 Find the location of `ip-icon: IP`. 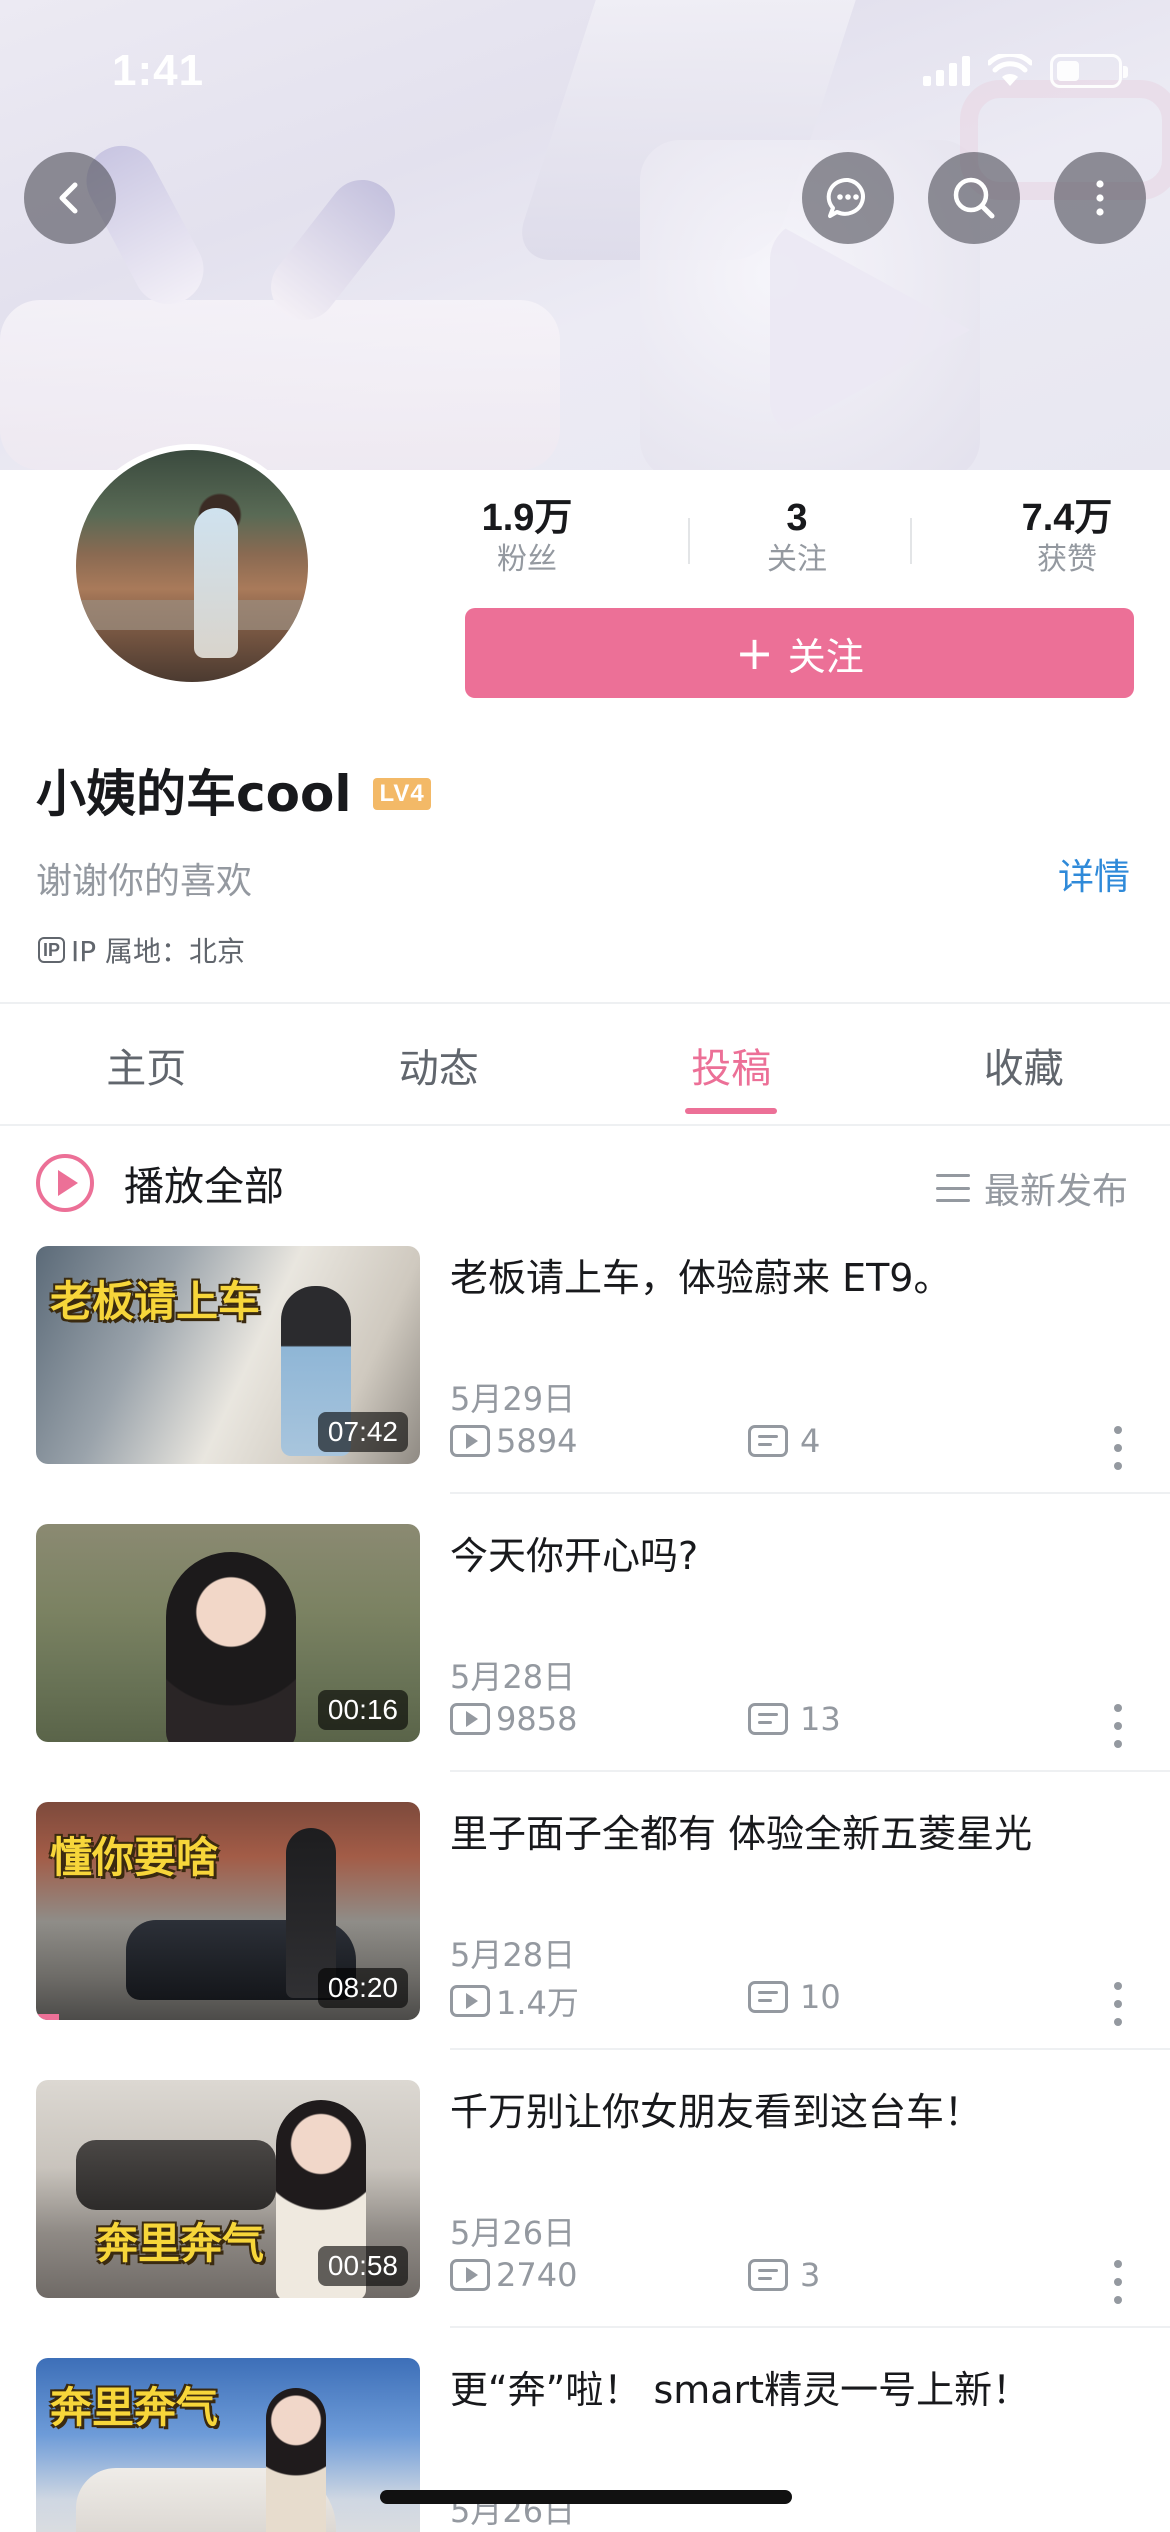

ip-icon: IP is located at coordinates (52, 950).